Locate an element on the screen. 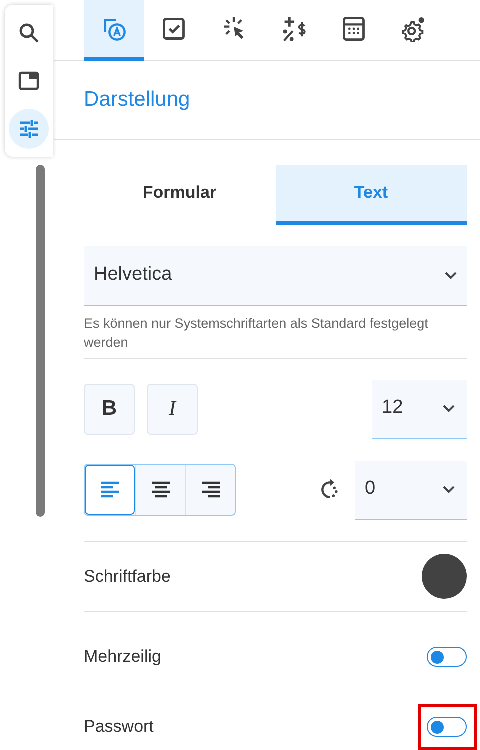 The width and height of the screenshot is (480, 750). search-icon is located at coordinates (29, 33).